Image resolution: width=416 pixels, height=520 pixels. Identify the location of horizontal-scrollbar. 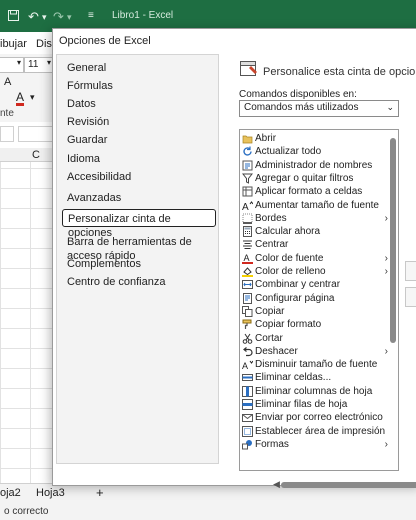
(348, 485).